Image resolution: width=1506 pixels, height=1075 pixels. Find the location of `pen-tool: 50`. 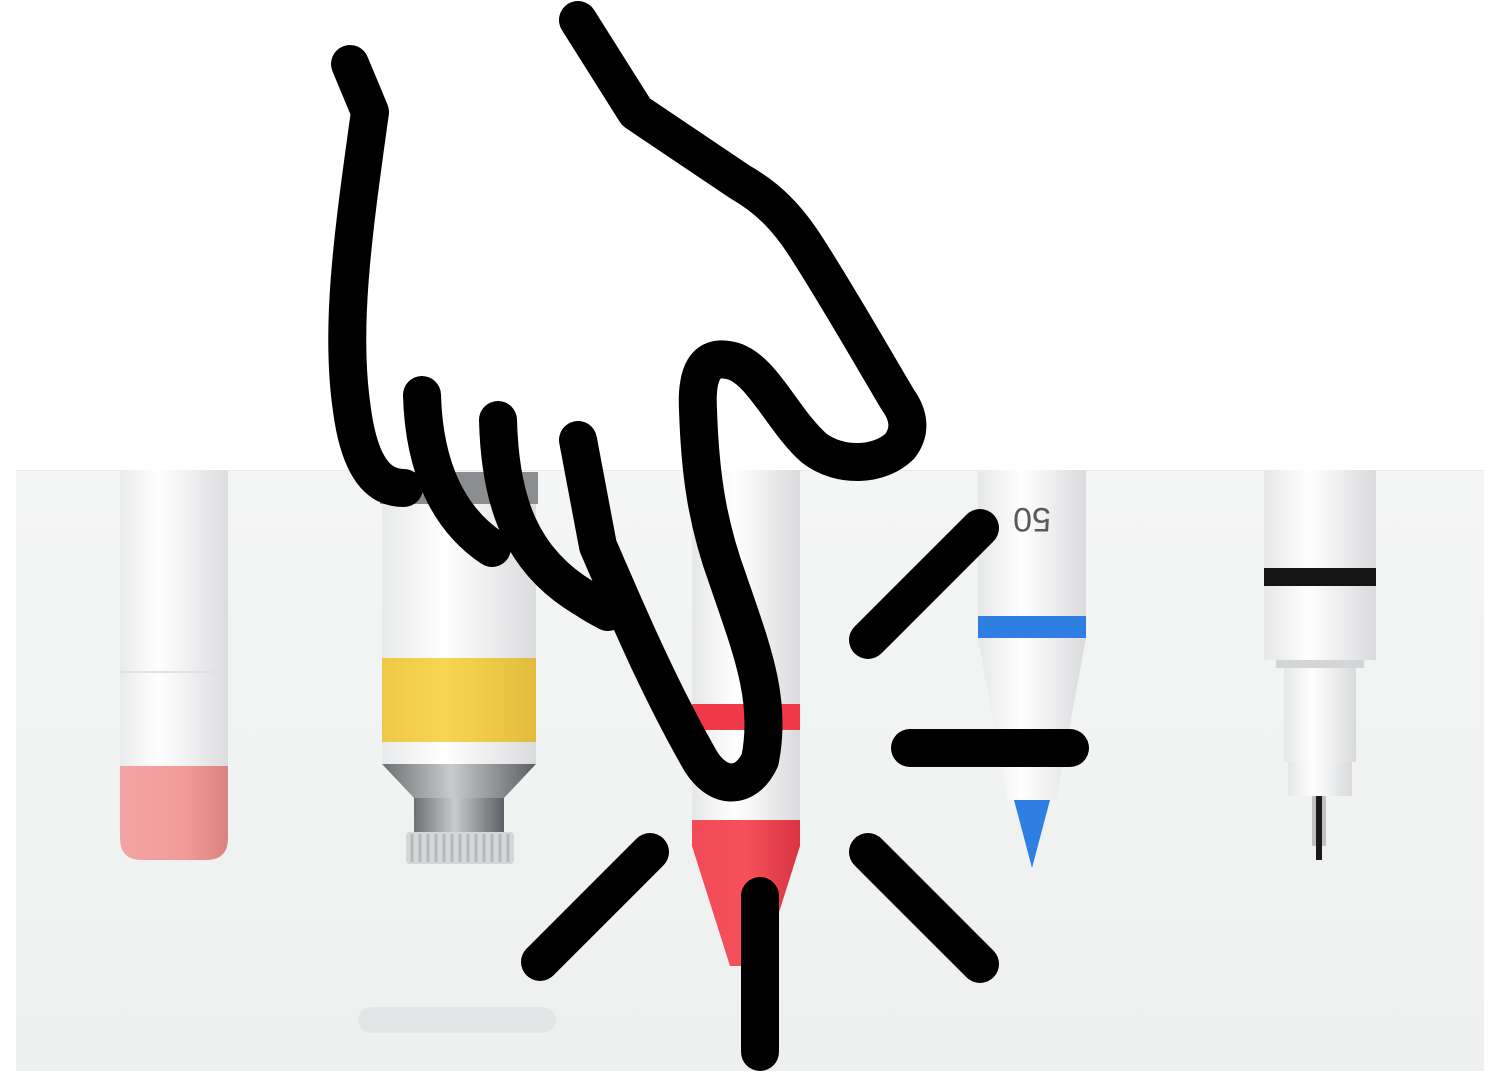

pen-tool: 50 is located at coordinates (1032, 670).